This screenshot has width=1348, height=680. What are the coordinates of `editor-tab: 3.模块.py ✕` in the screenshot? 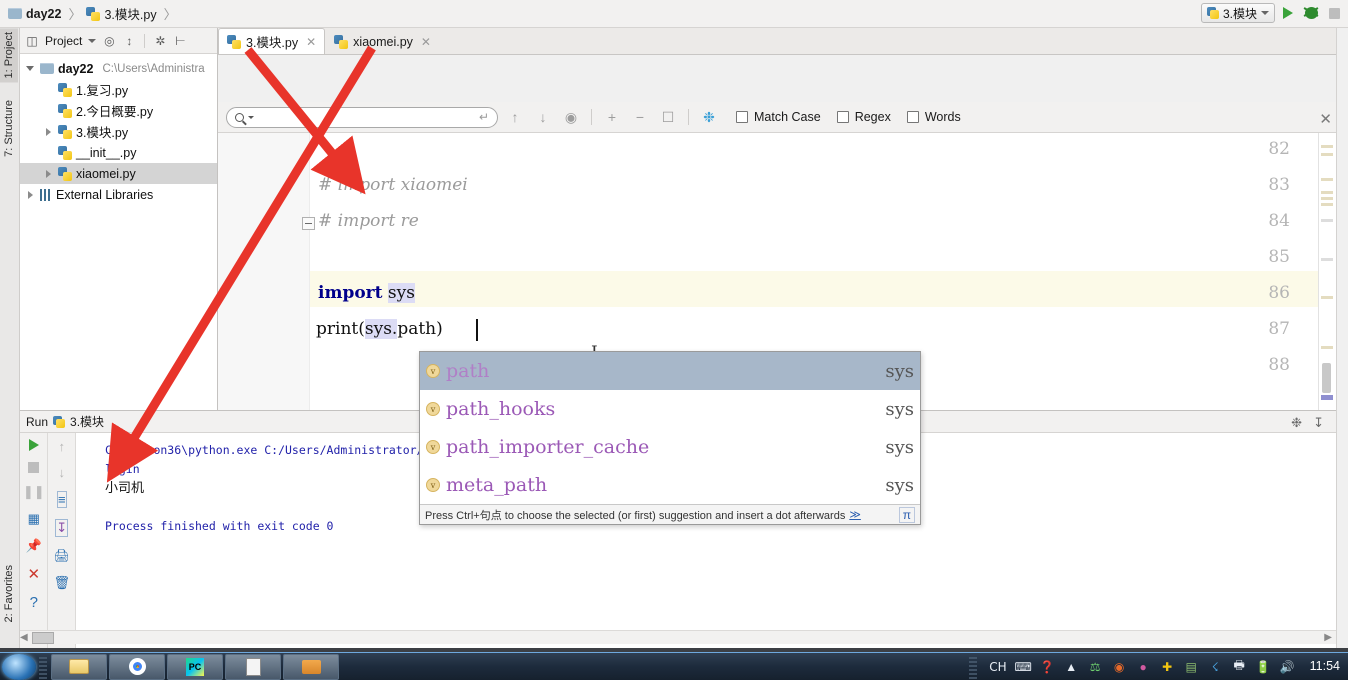 It's located at (272, 41).